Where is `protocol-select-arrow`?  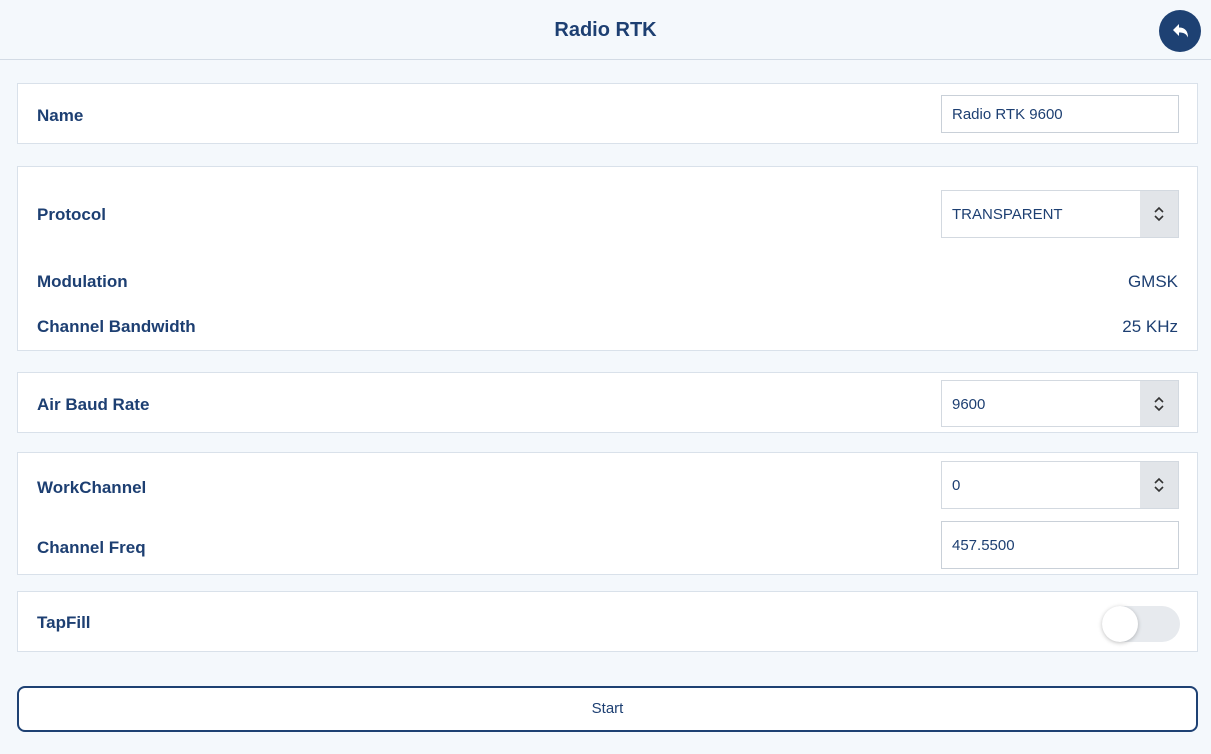 protocol-select-arrow is located at coordinates (1159, 214).